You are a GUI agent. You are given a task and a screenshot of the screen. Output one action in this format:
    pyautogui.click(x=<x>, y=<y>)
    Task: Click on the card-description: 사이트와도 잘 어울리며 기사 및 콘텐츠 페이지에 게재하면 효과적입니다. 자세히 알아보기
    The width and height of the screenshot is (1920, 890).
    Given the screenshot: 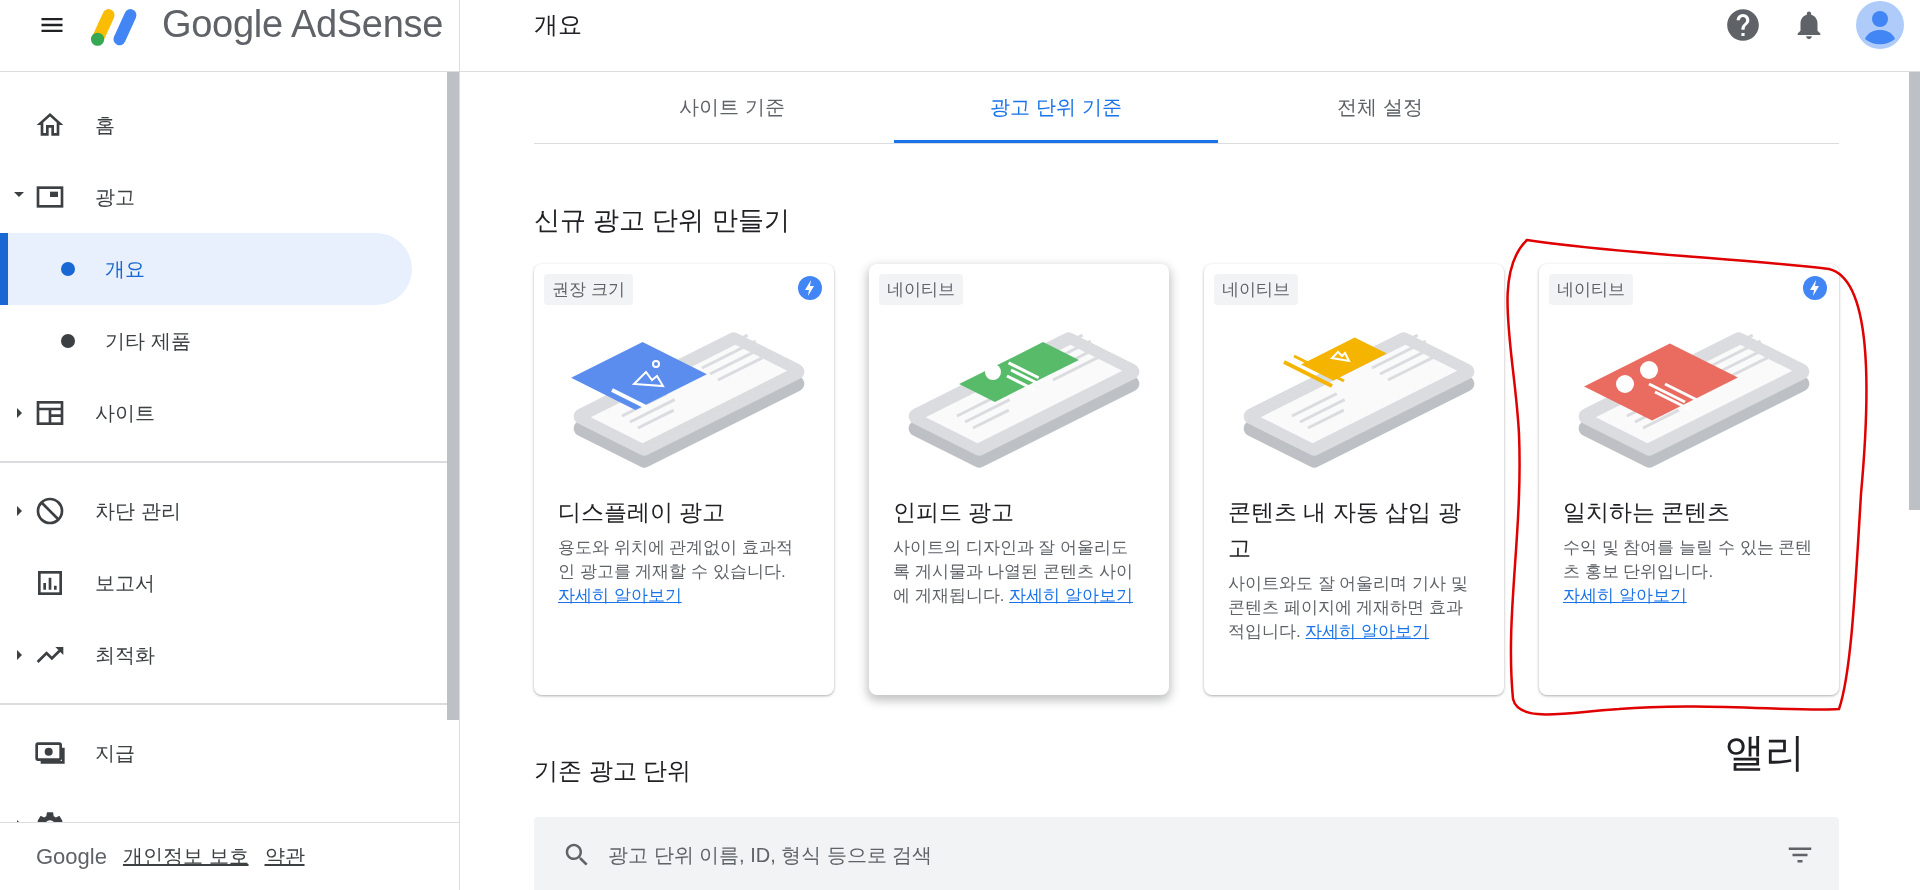 What is the action you would take?
    pyautogui.click(x=1348, y=608)
    